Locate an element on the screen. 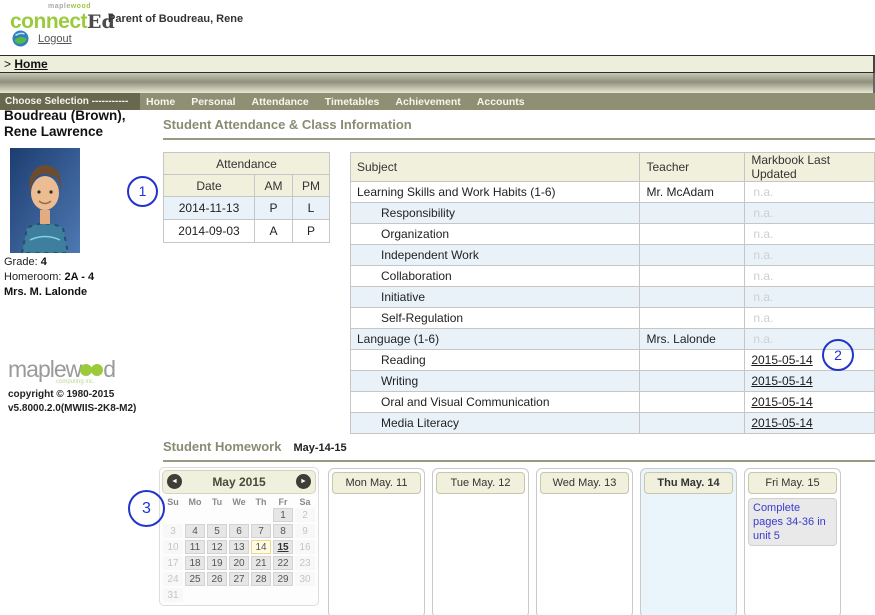  nav-item-personal: Personal is located at coordinates (213, 103).